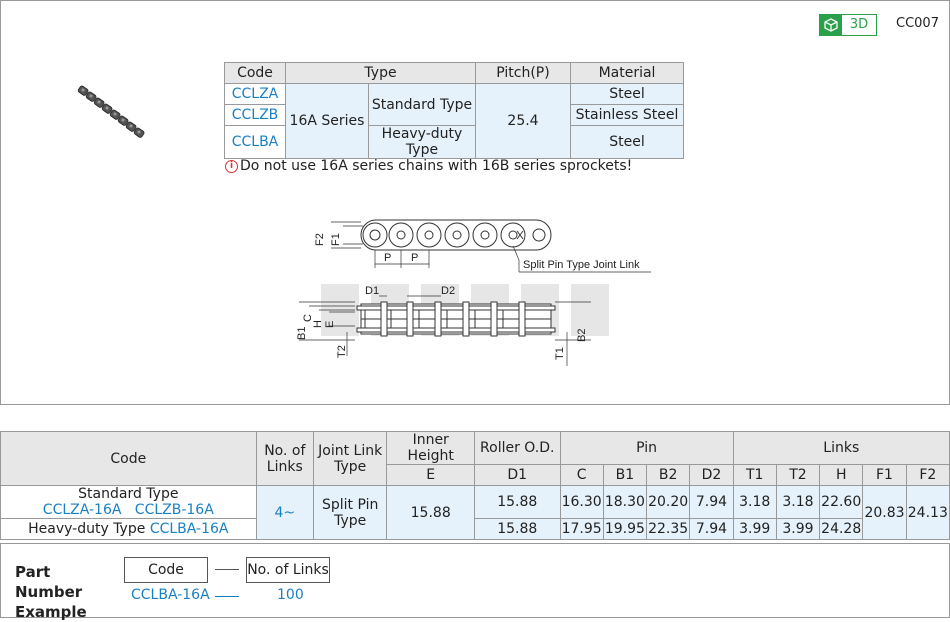 This screenshot has height=622, width=950. What do you see at coordinates (380, 73) in the screenshot?
I see `th-type: Type` at bounding box center [380, 73].